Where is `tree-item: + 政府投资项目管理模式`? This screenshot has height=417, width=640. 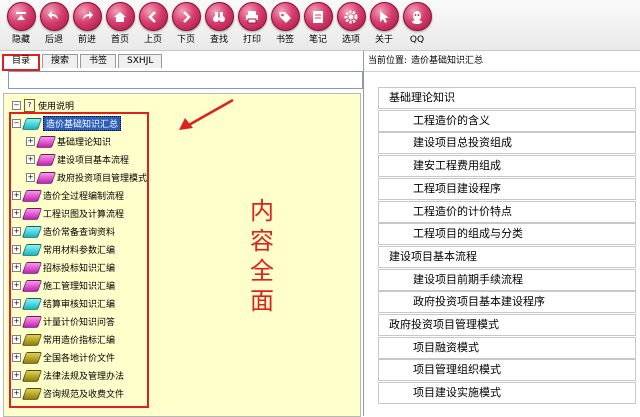 tree-item: + 政府投资项目管理模式 is located at coordinates (86, 177).